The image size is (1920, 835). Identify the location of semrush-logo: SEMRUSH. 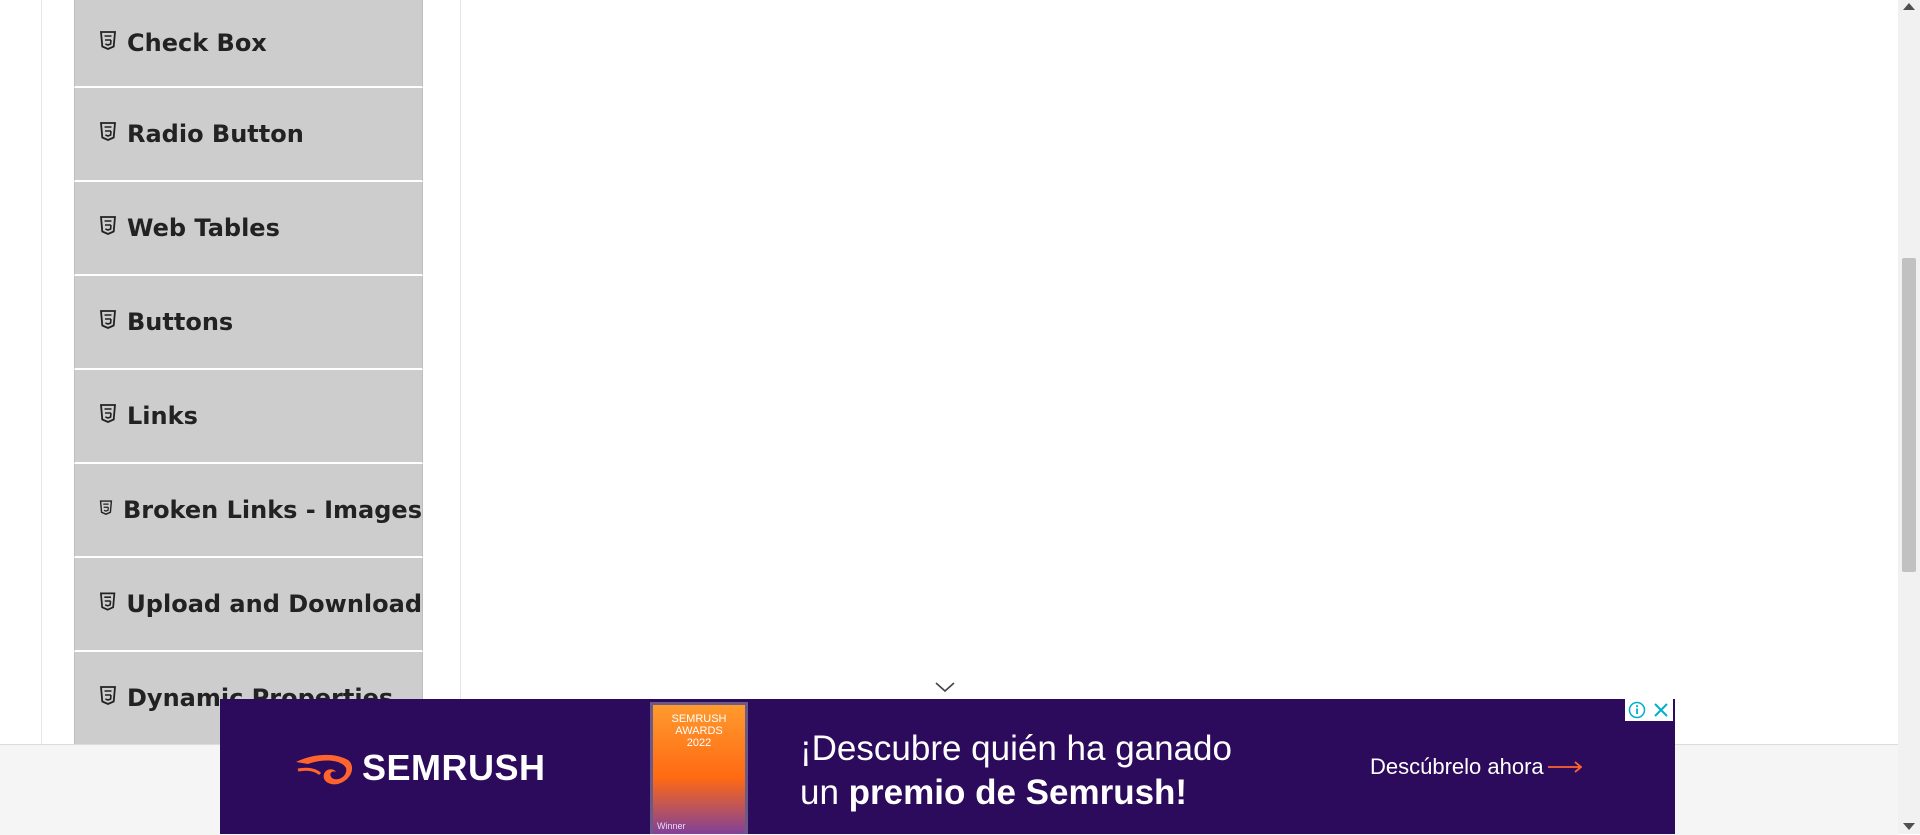
(420, 768).